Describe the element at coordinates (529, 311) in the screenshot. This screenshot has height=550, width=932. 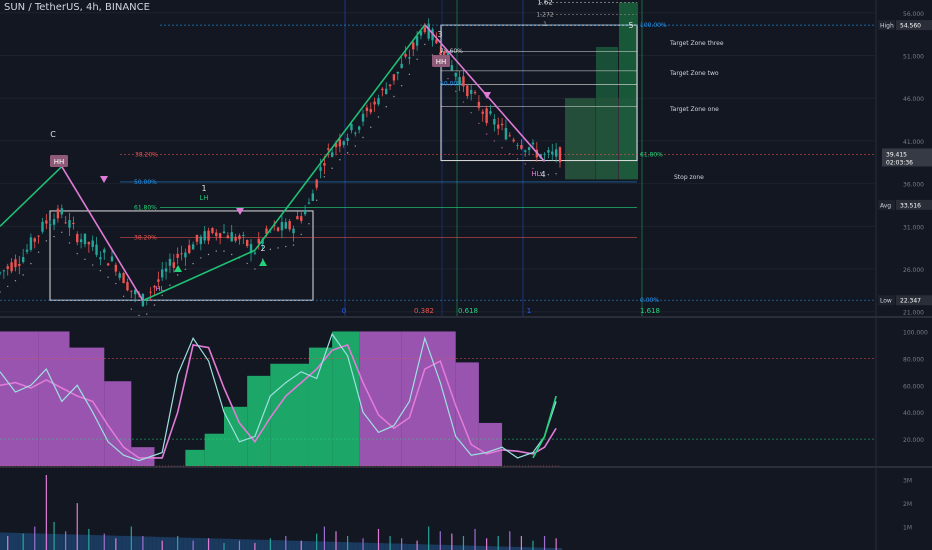
I see `fib-time-label: 1` at that location.